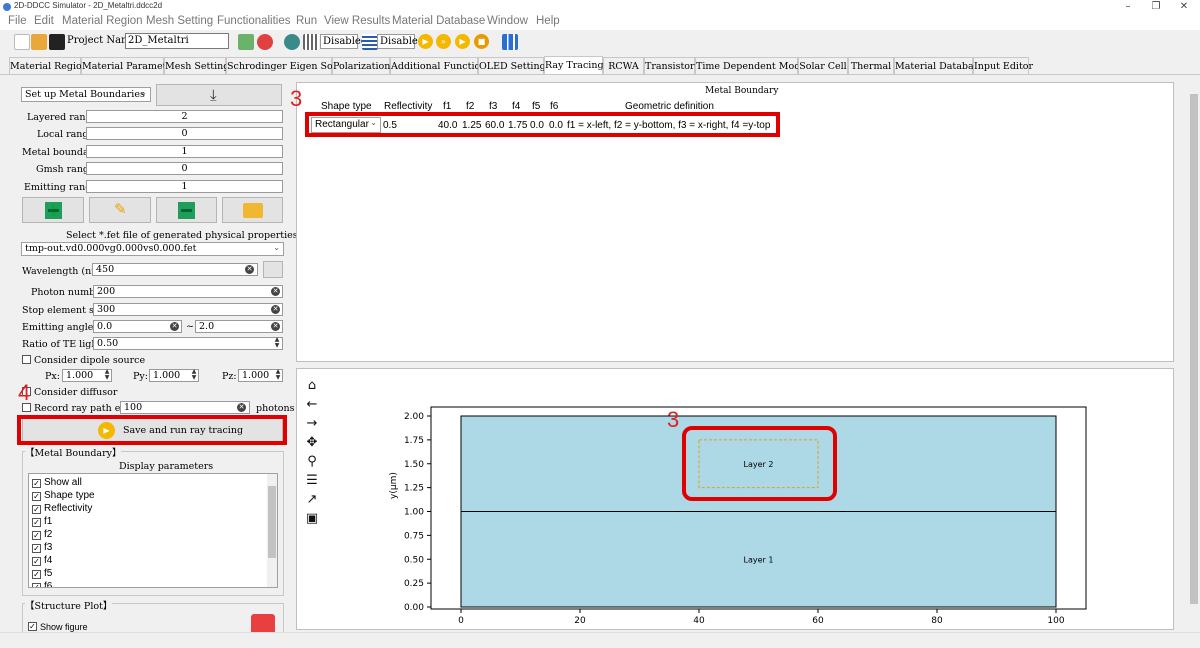 The height and width of the screenshot is (648, 1200). What do you see at coordinates (265, 42) in the screenshot?
I see `refresh-icon` at bounding box center [265, 42].